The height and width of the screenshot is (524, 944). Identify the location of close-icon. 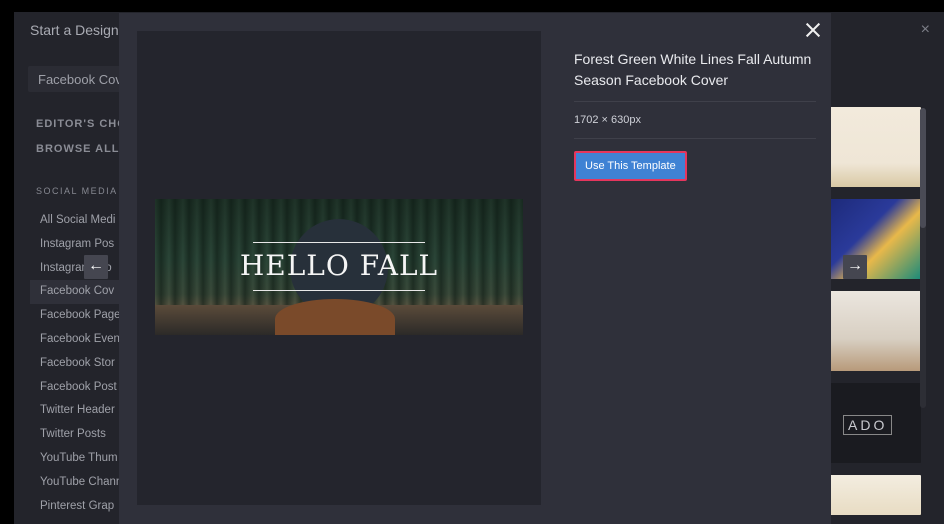
(813, 30).